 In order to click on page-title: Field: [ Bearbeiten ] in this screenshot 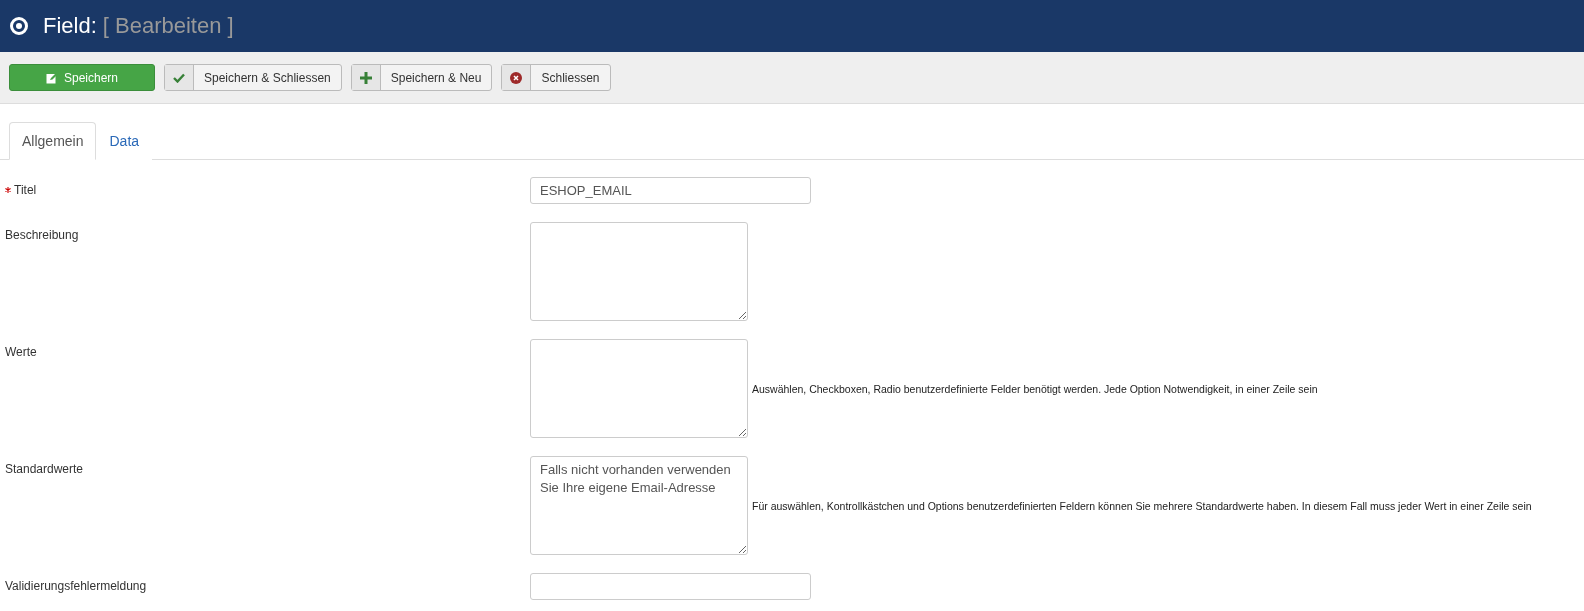, I will do `click(138, 26)`.